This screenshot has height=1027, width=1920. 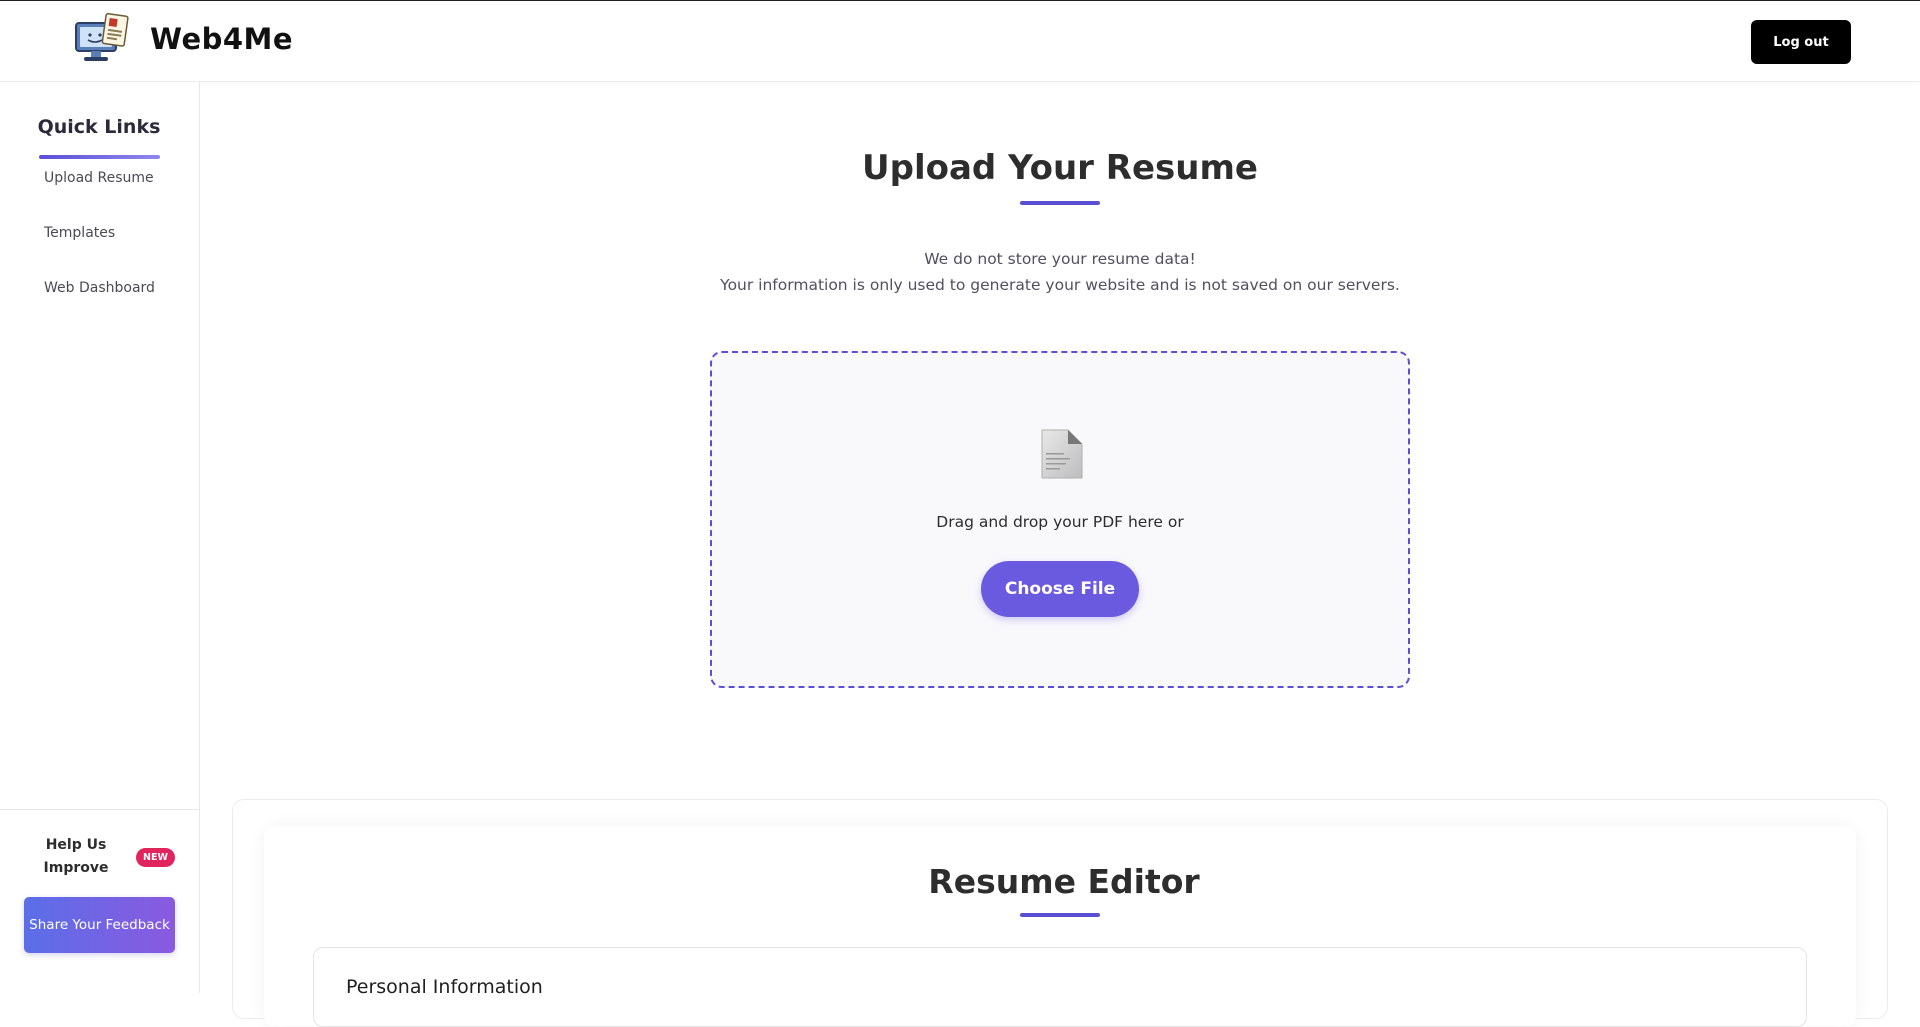 I want to click on privacy-notice-line-1: We do not store your resume data!, so click(x=1060, y=259).